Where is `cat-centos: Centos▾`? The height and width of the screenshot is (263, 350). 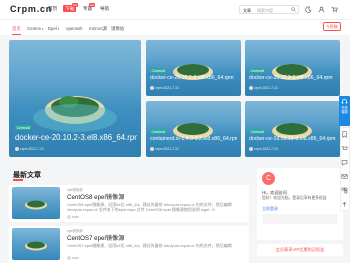
cat-centos: Centos▾ is located at coordinates (35, 28).